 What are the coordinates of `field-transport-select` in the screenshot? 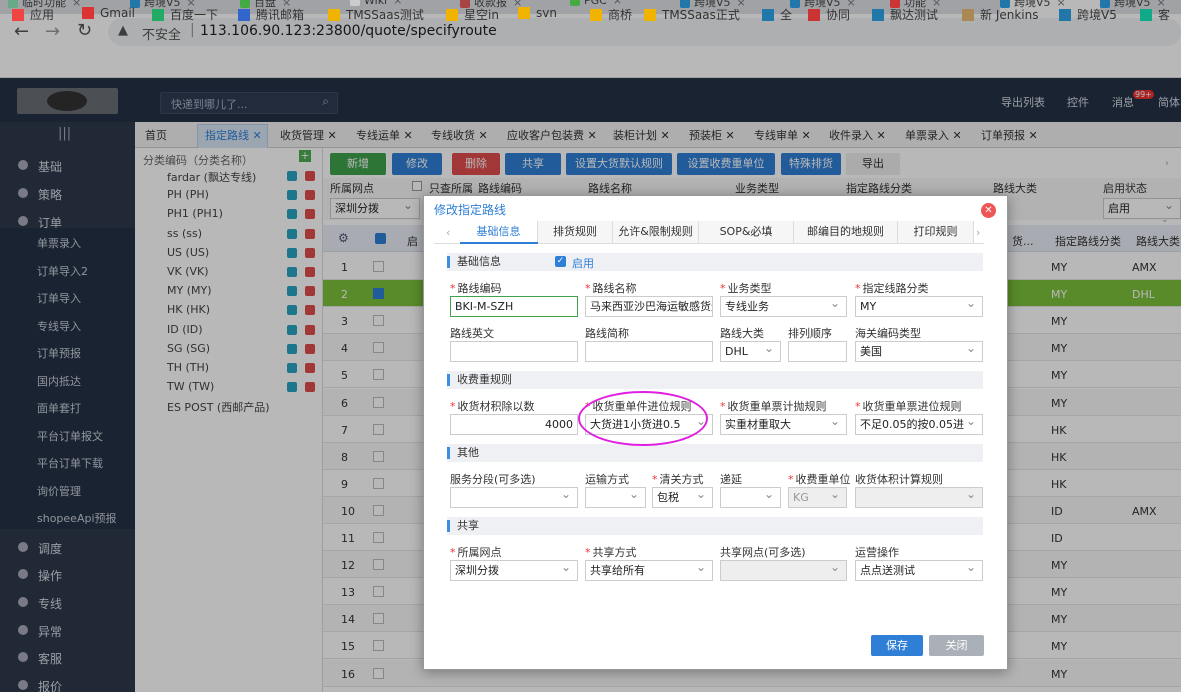 It's located at (615, 497).